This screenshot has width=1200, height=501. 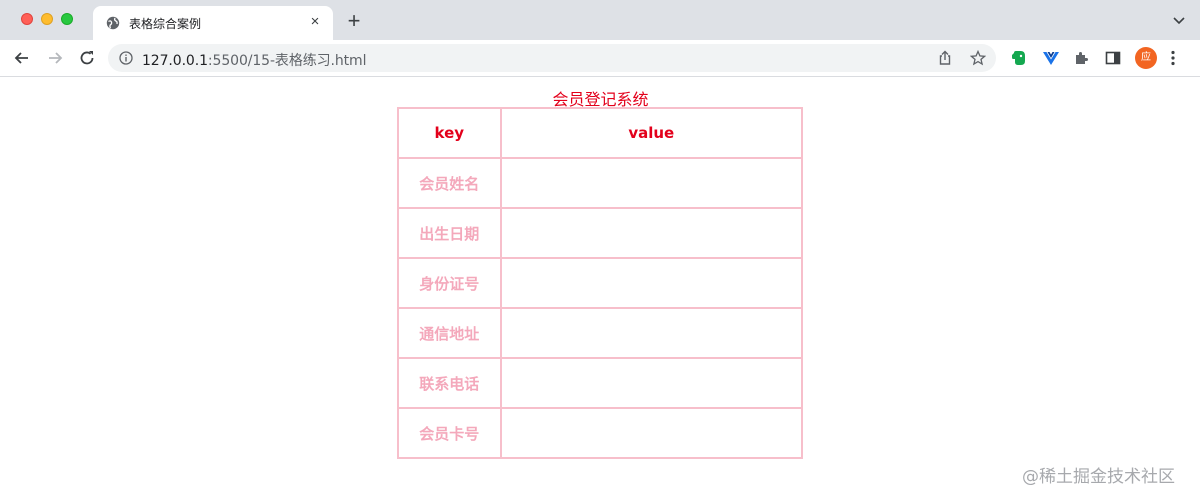 I want to click on row-key: 联系电话, so click(x=449, y=383).